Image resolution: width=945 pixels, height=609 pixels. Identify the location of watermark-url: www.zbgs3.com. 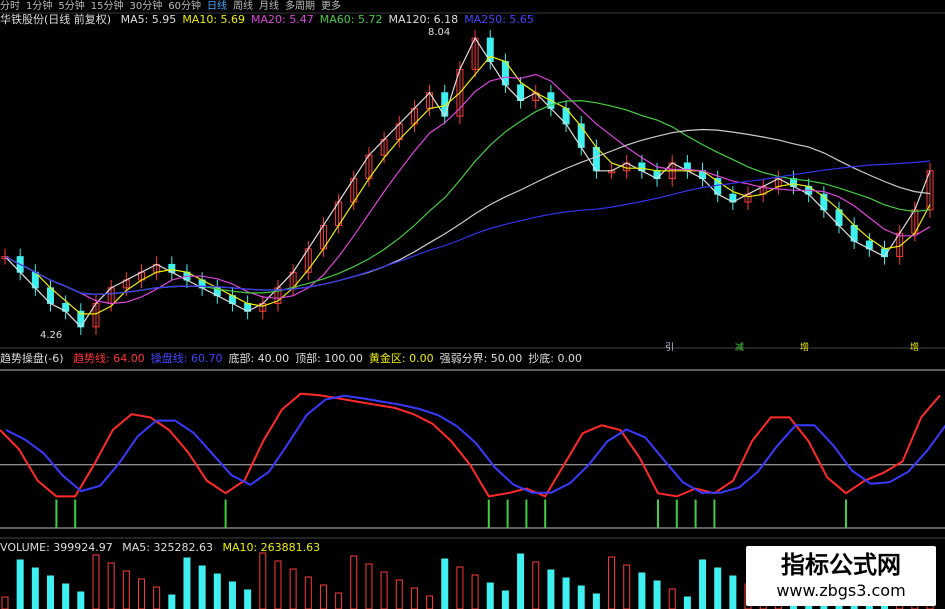
(841, 590).